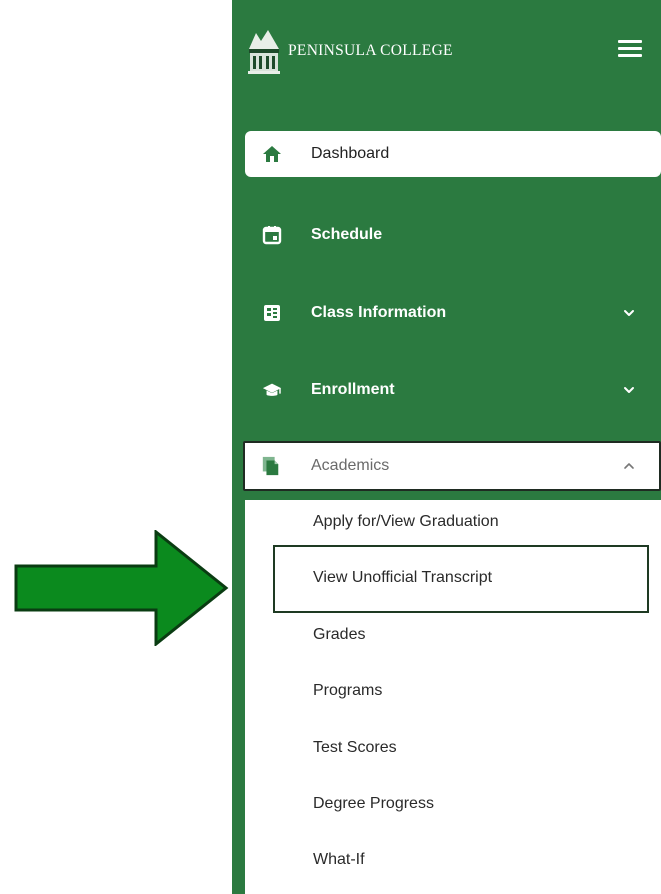  What do you see at coordinates (264, 51) in the screenshot?
I see `college-building-logo` at bounding box center [264, 51].